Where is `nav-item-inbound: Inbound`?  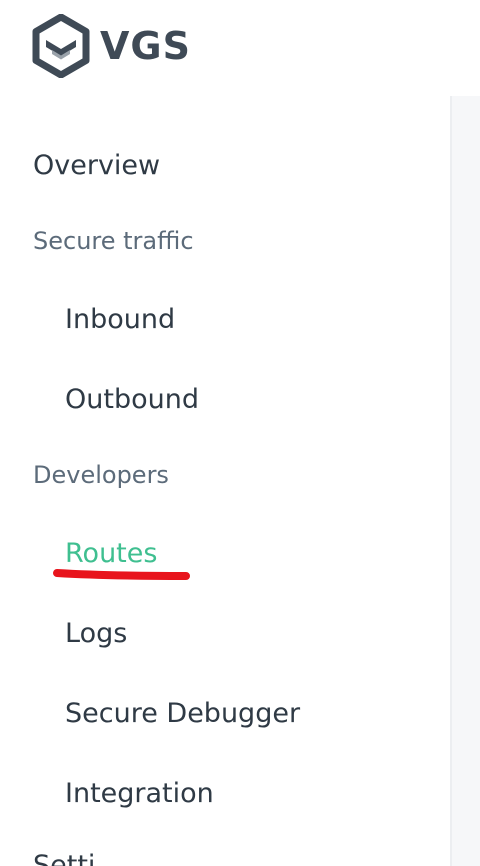 nav-item-inbound: Inbound is located at coordinates (120, 319).